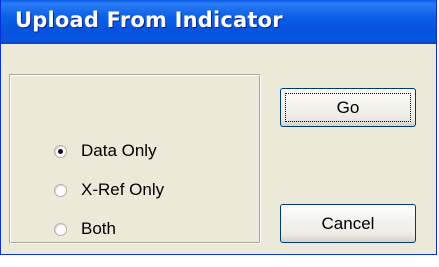 The width and height of the screenshot is (439, 267). What do you see at coordinates (123, 189) in the screenshot?
I see `radio-label-xref-only: X-Ref Only` at bounding box center [123, 189].